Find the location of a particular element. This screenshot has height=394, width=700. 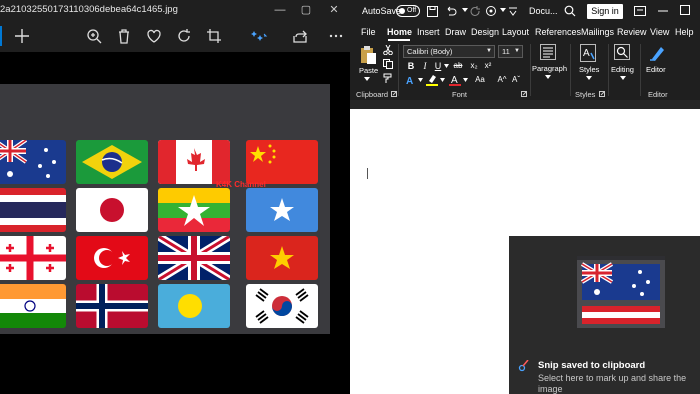

paragraph-dropdown-icon is located at coordinates (548, 77).